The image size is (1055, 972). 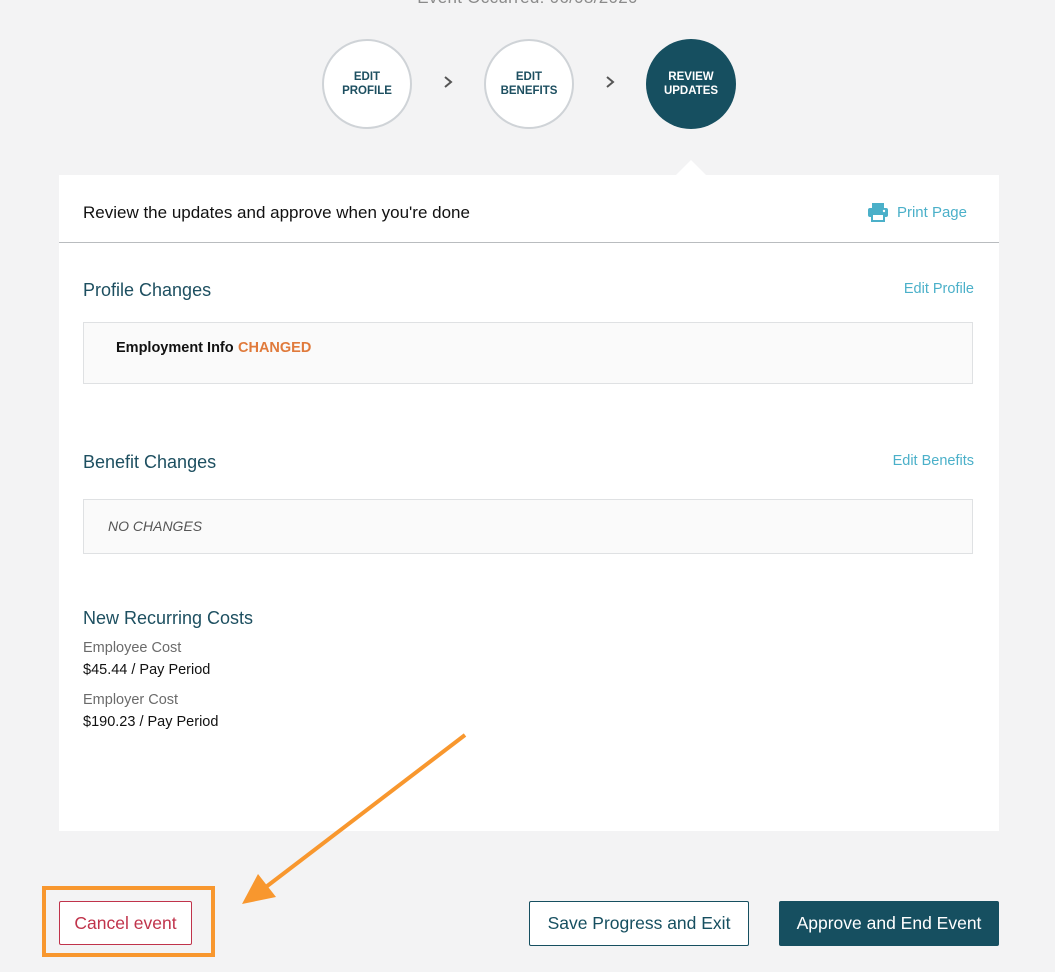 What do you see at coordinates (275, 348) in the screenshot?
I see `changed-badge: CHANGED` at bounding box center [275, 348].